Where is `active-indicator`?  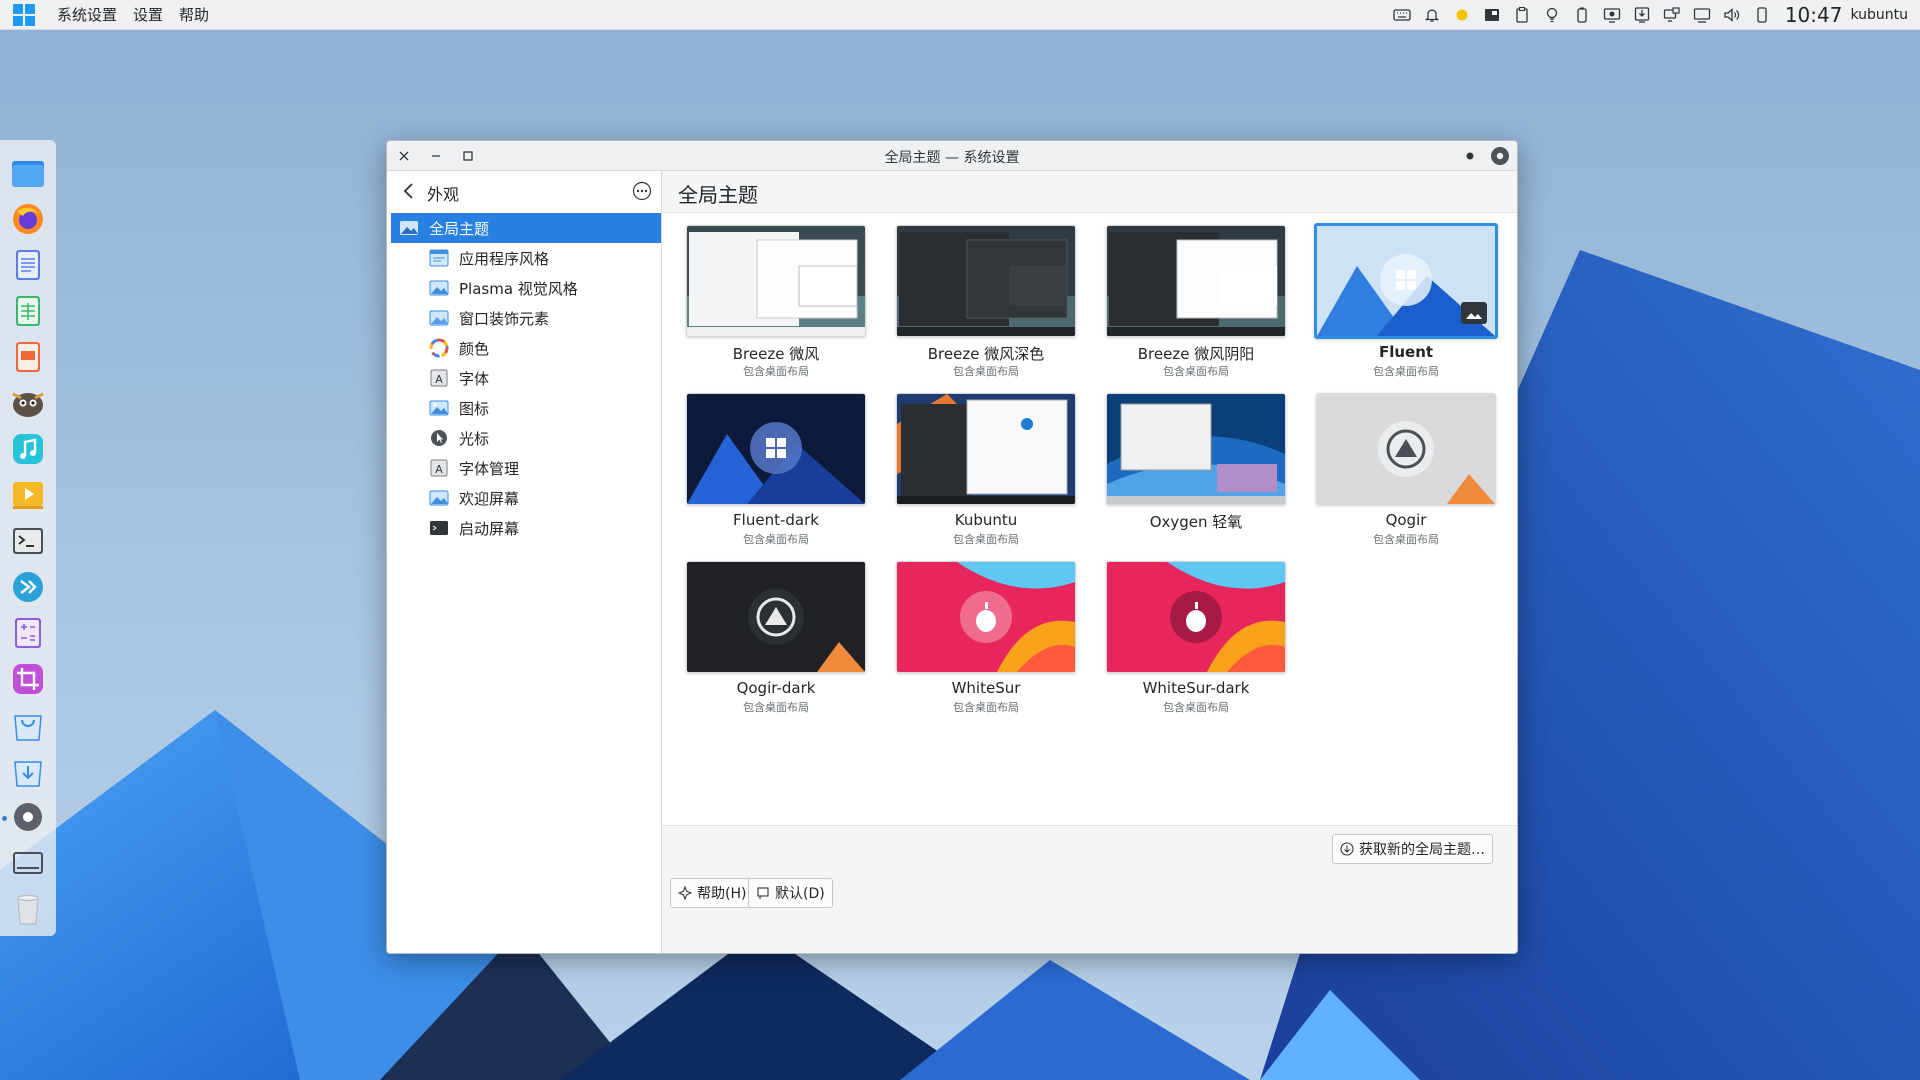 active-indicator is located at coordinates (4, 818).